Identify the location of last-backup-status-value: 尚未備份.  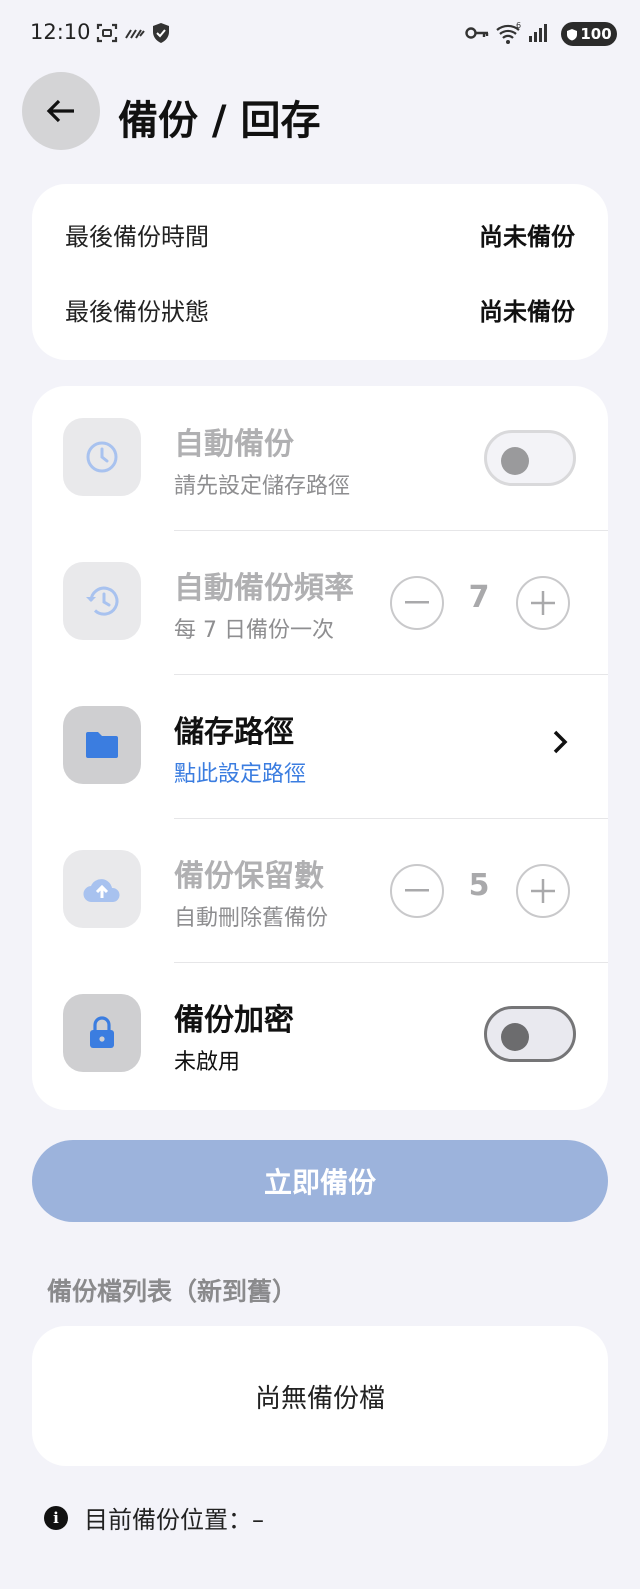
(527, 311).